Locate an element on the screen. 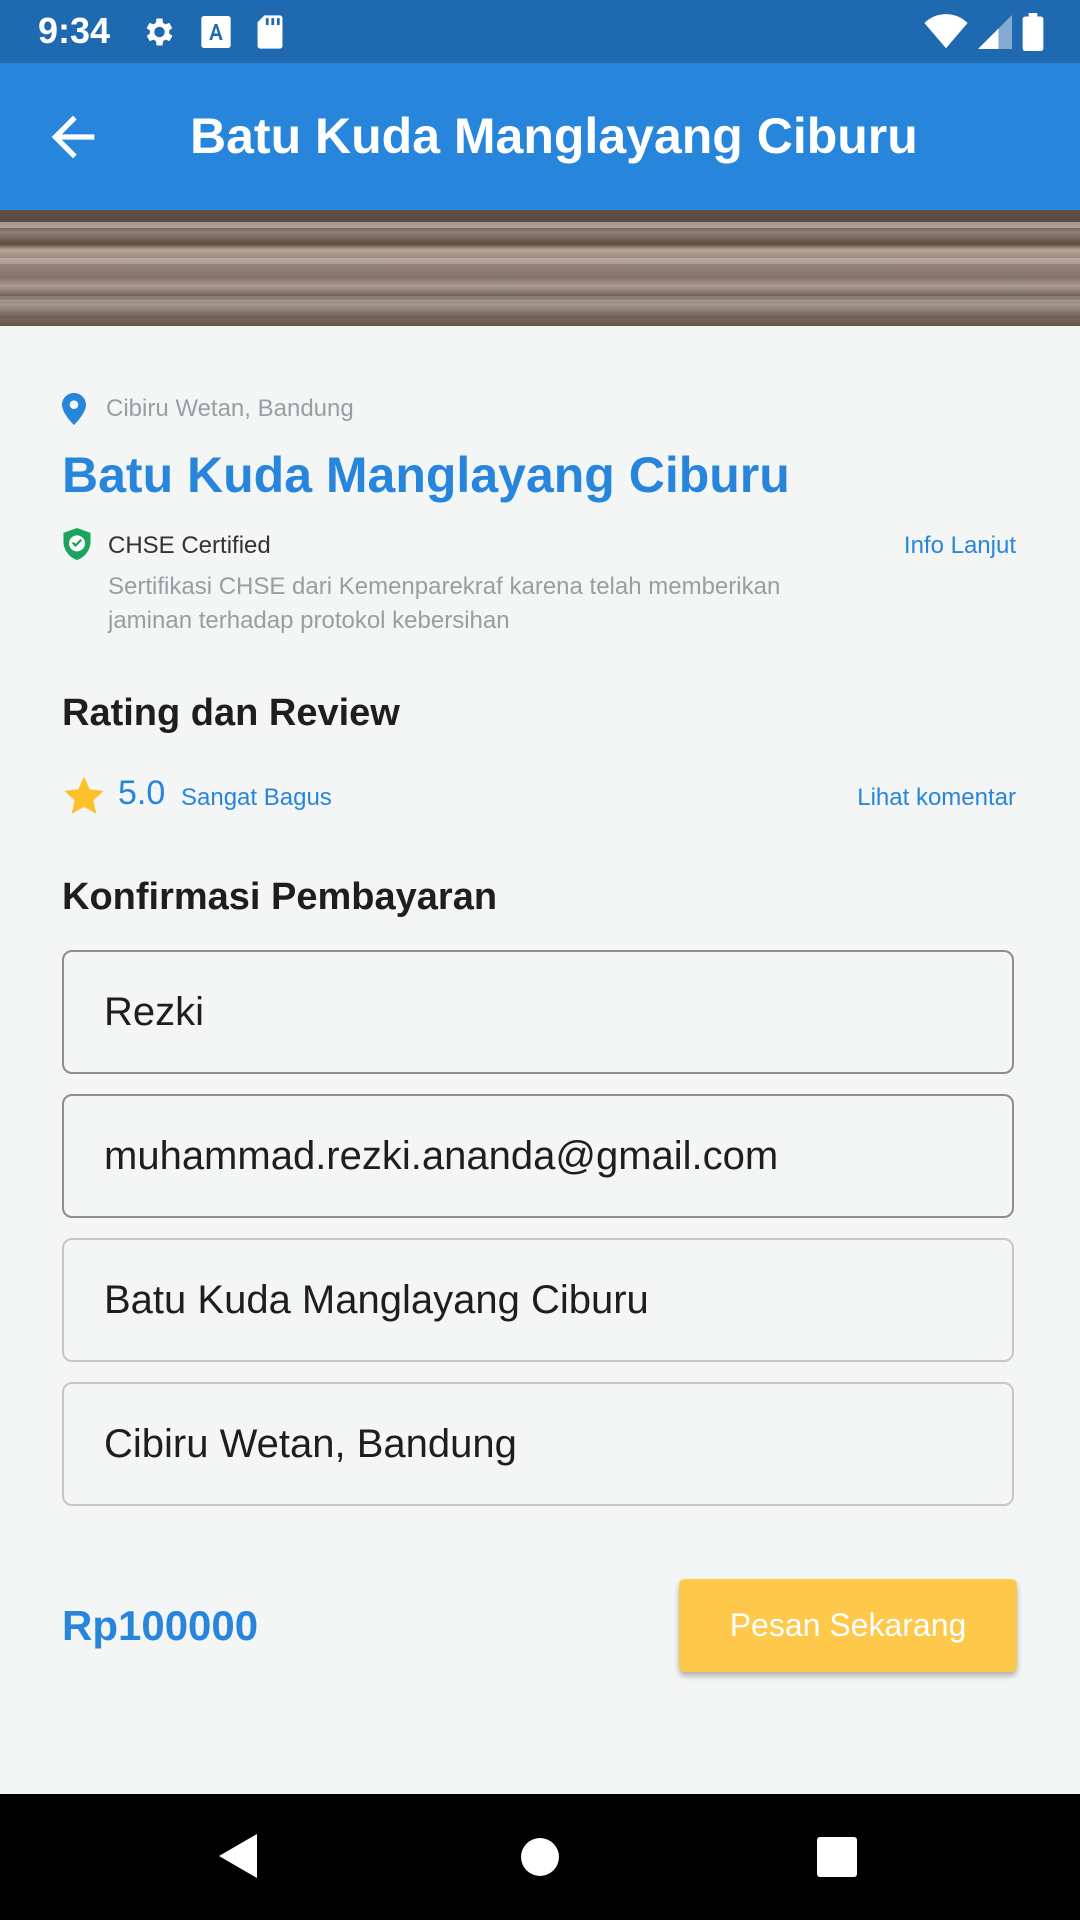  rating-section-title: Rating dan Review is located at coordinates (231, 713).